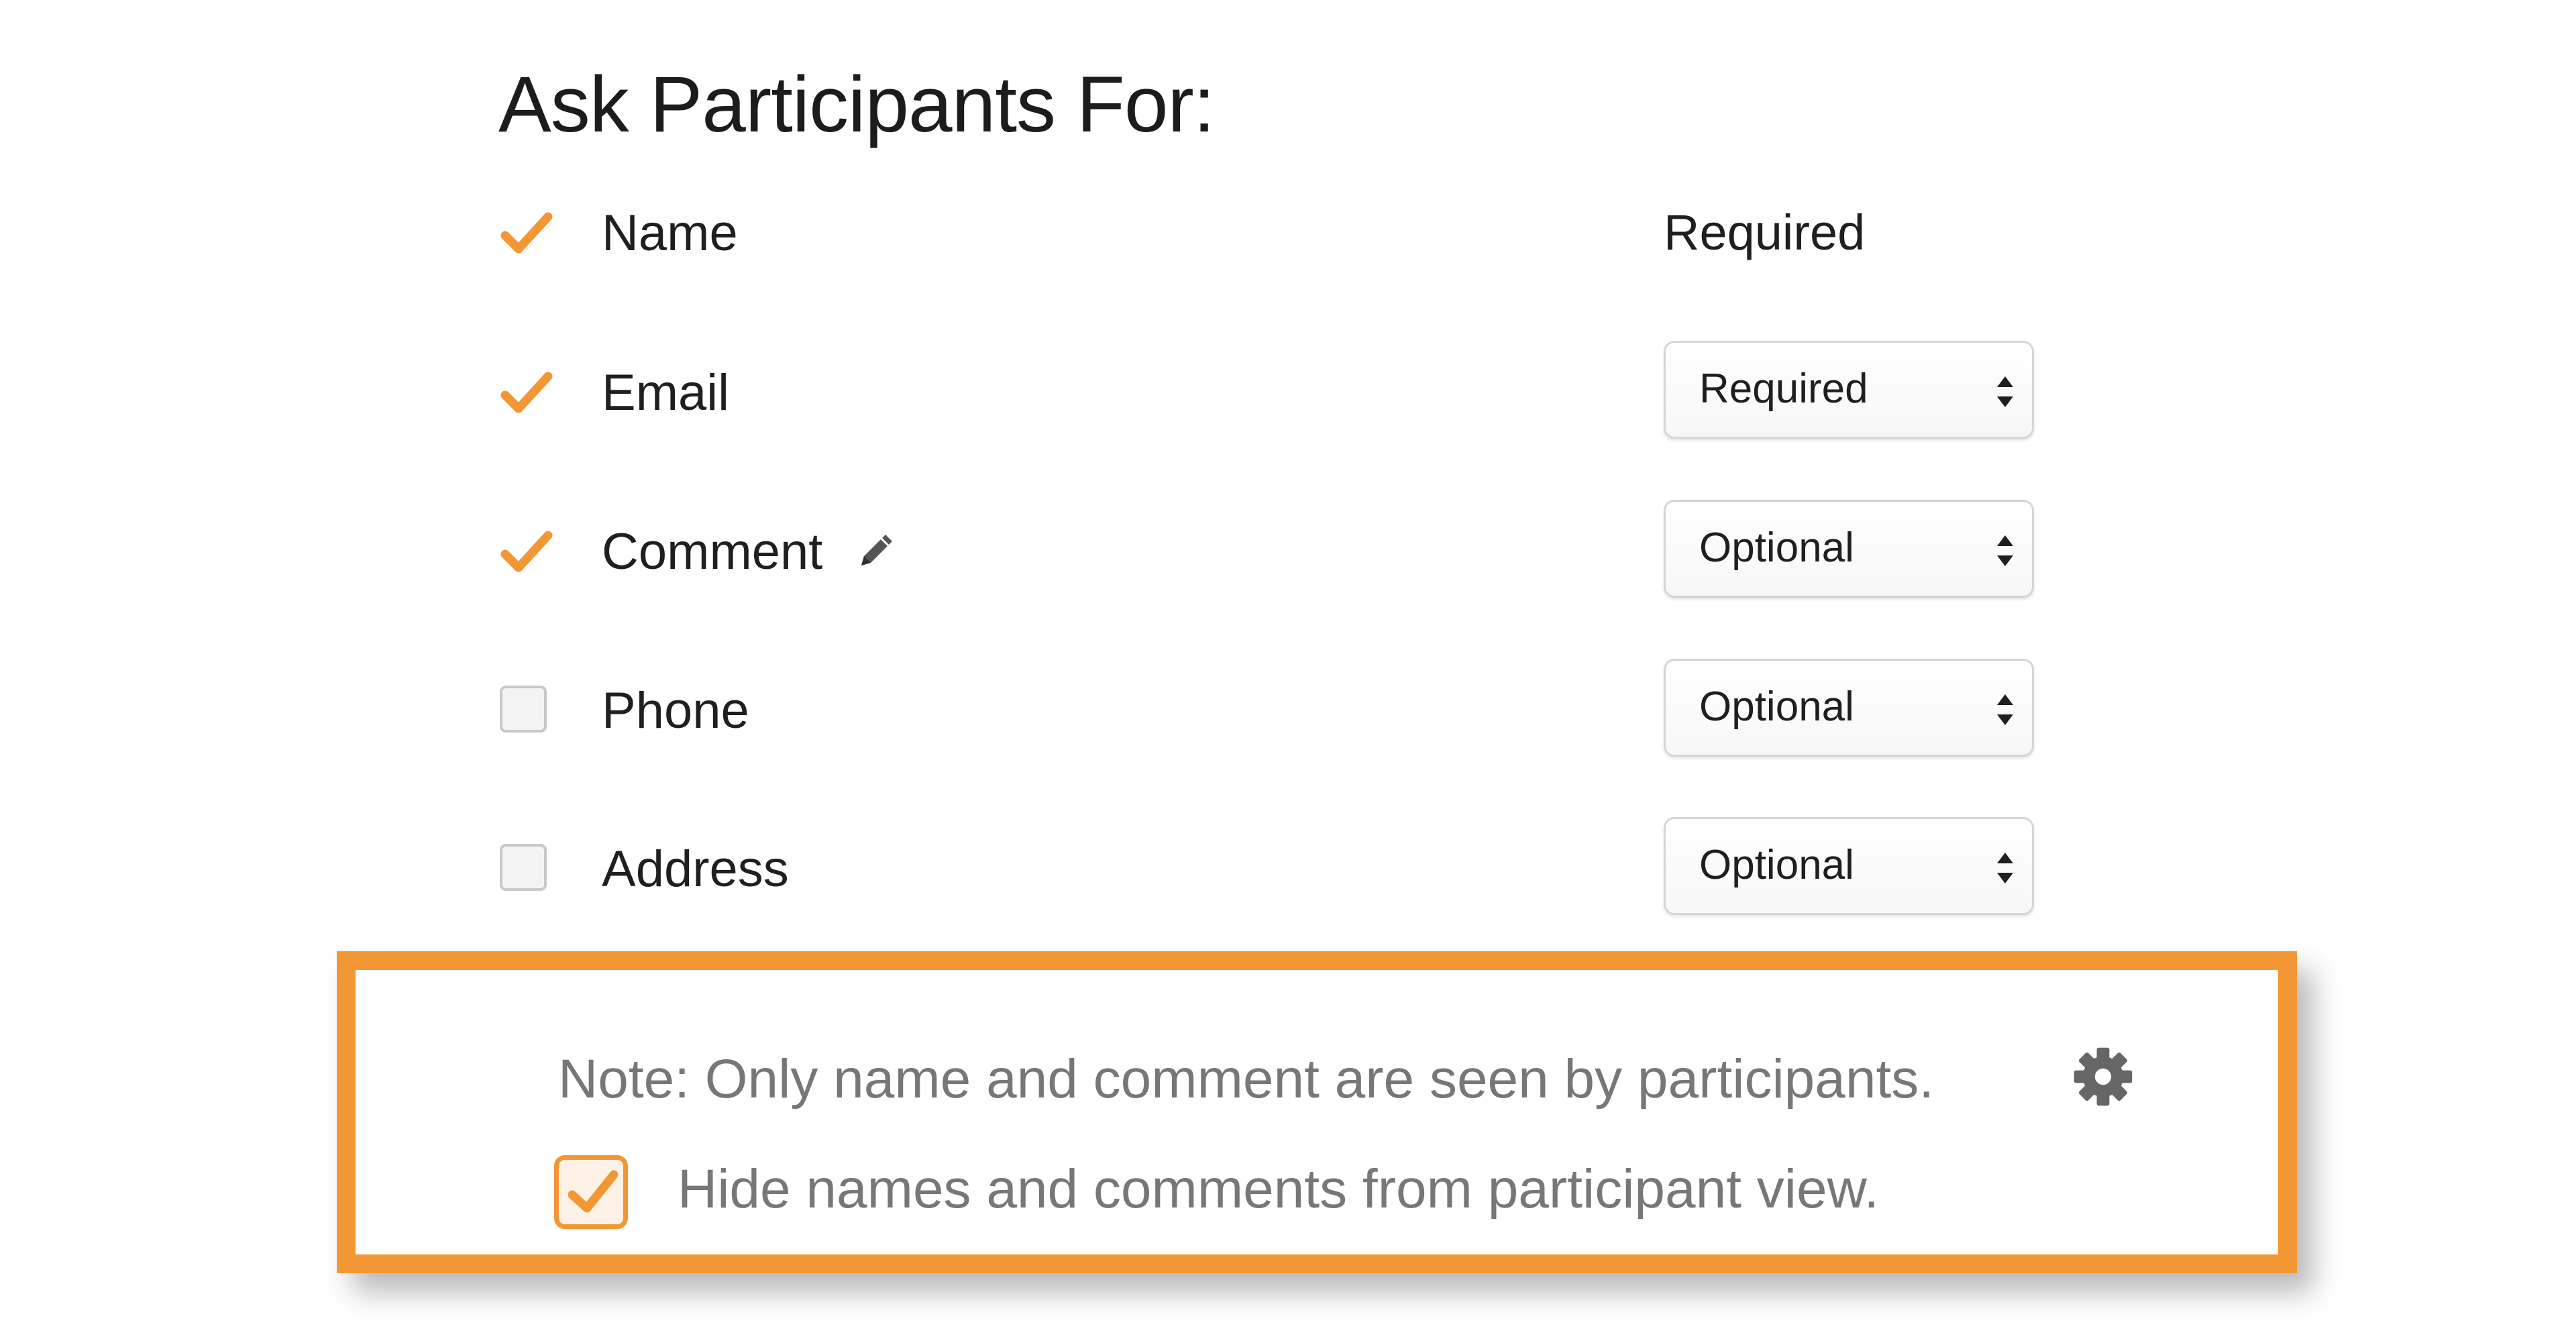 This screenshot has height=1343, width=2576. I want to click on field-row-phone: Phone Optional, so click(1288, 709).